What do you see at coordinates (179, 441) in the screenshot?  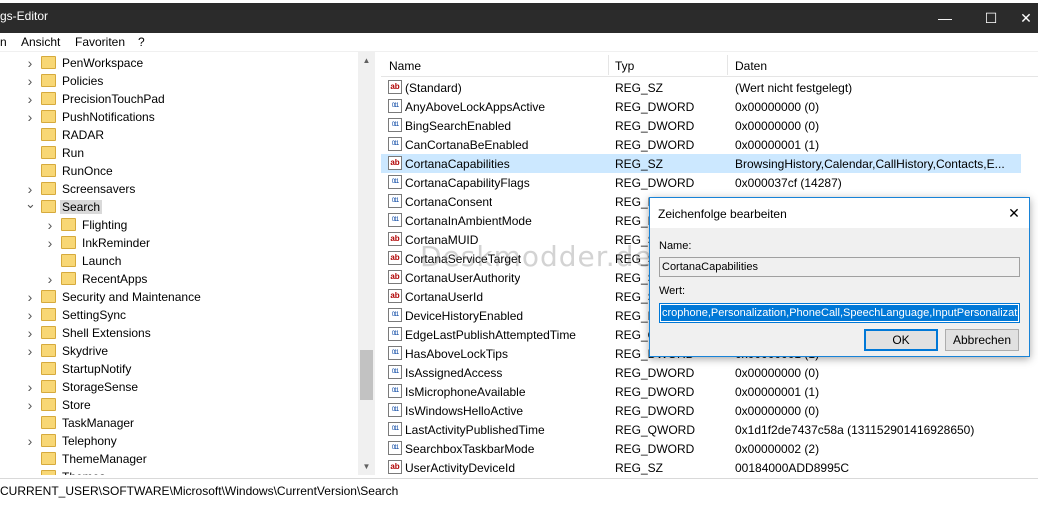 I see `tree-item: › Telephony` at bounding box center [179, 441].